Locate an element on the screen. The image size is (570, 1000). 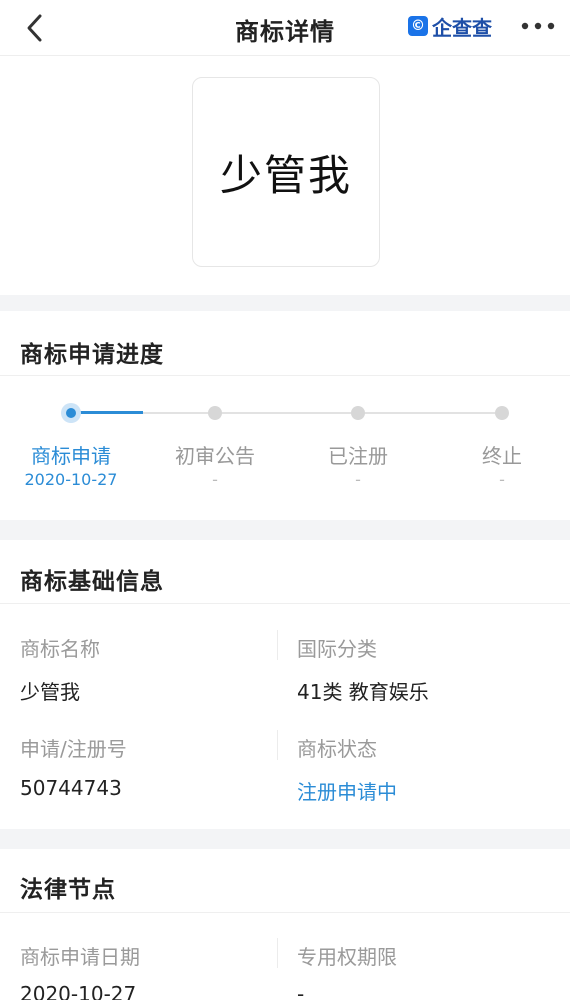
status-value-link: 注册申请中 is located at coordinates (347, 790).